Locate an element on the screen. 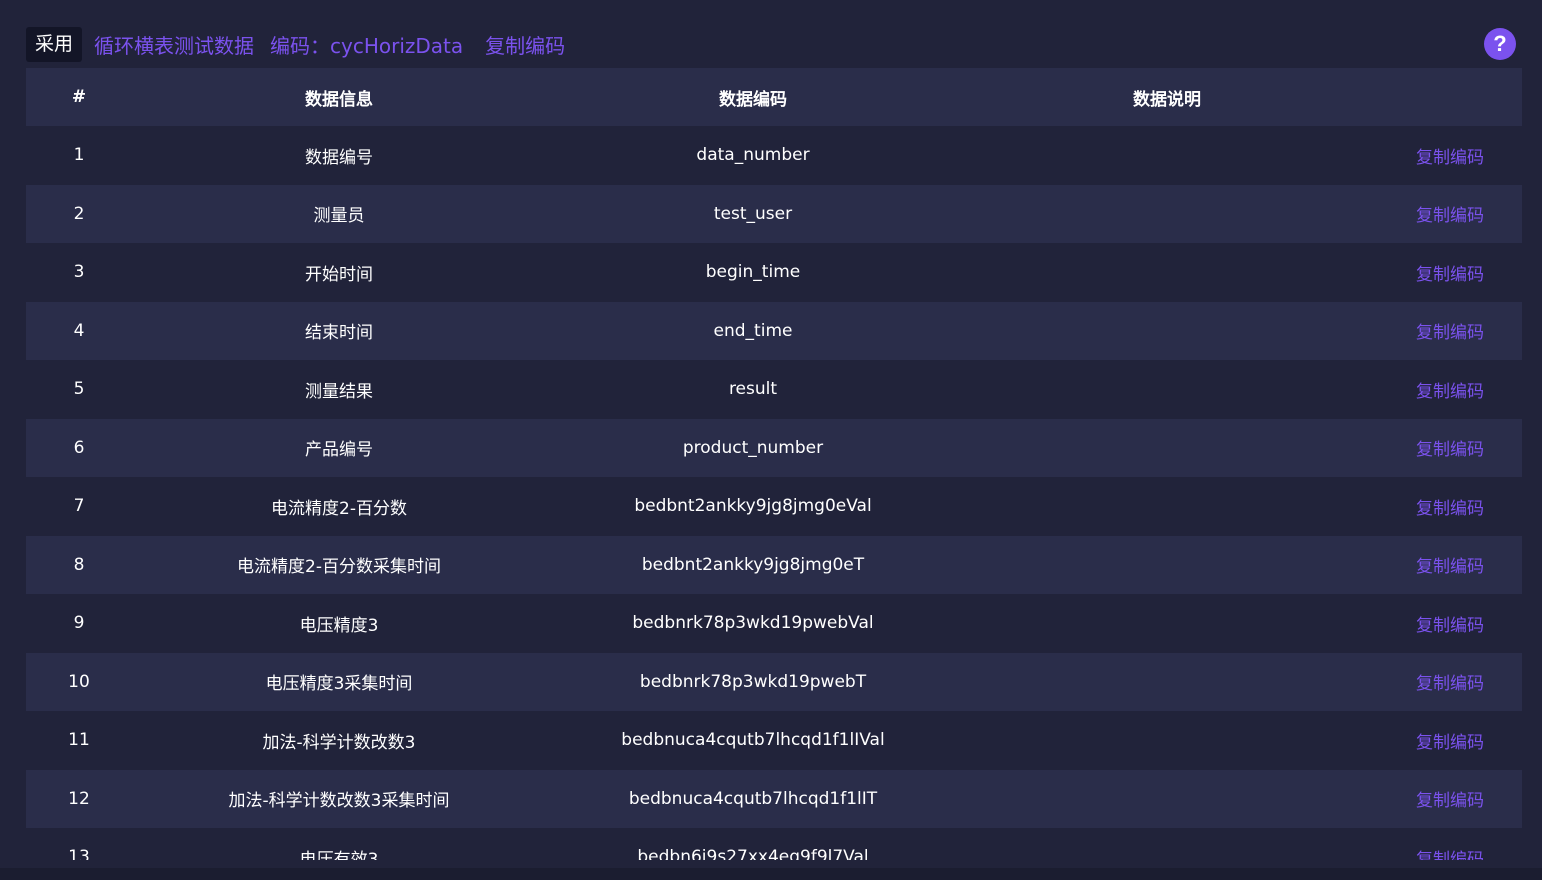  row-code: end_time is located at coordinates (753, 330).